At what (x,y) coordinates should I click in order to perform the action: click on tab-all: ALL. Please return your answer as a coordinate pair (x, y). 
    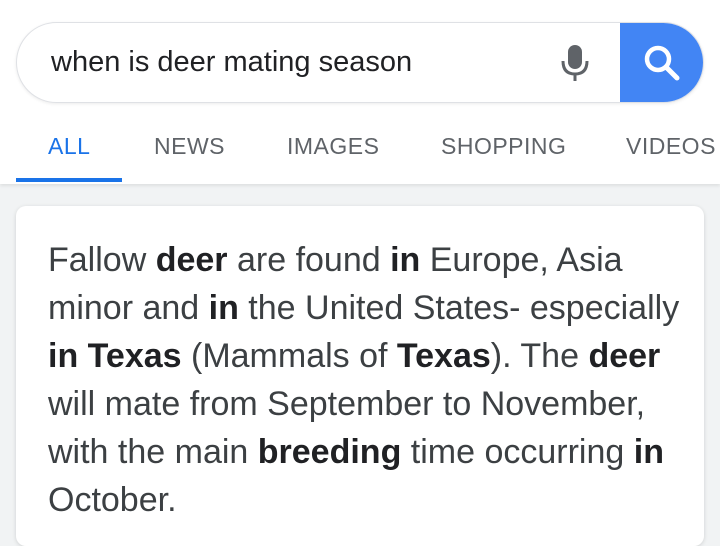
    Looking at the image, I should click on (69, 151).